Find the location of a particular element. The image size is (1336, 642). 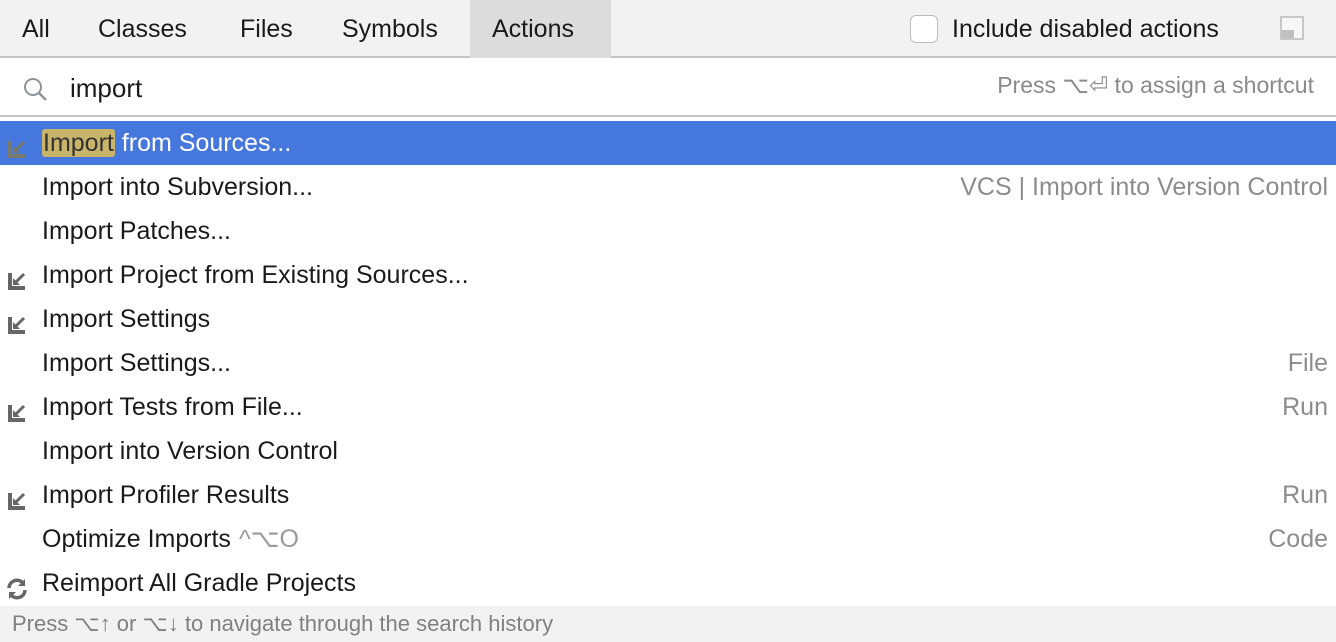

result-label: Import Settings is located at coordinates (126, 319).